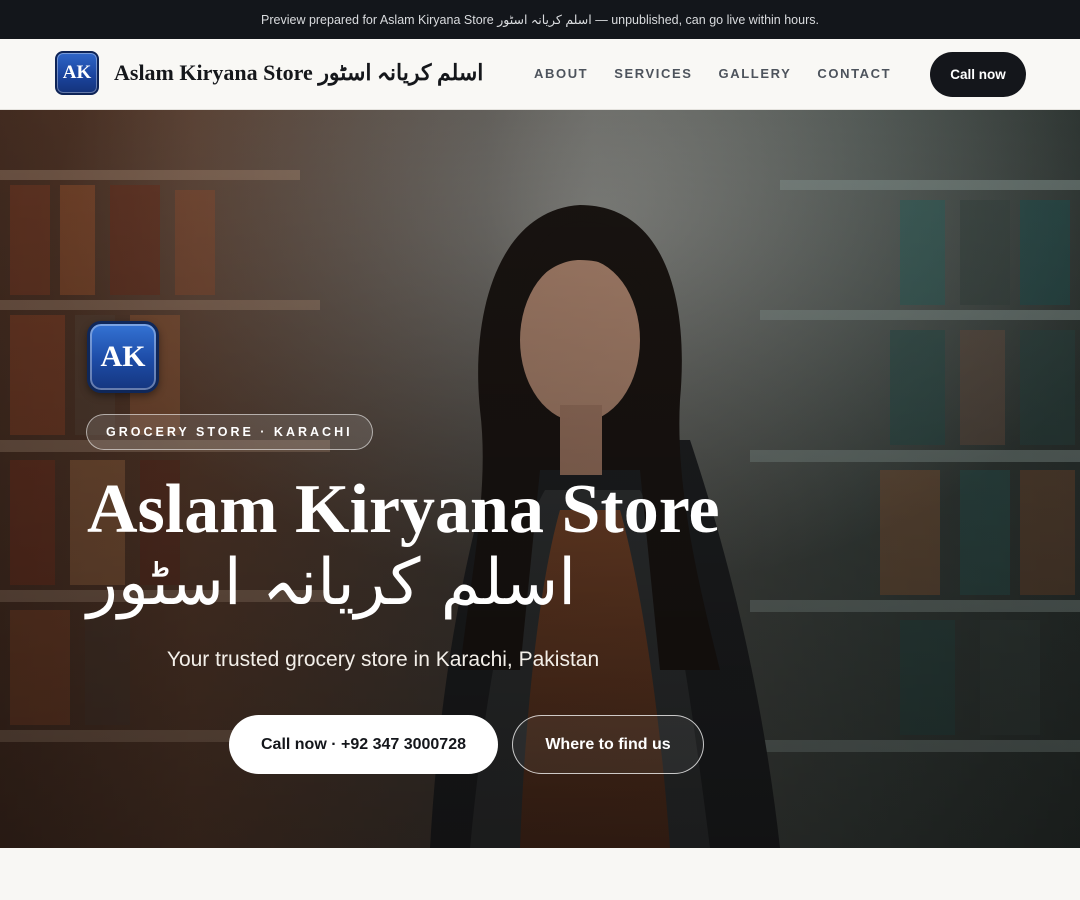  What do you see at coordinates (608, 744) in the screenshot?
I see `where-to-find-us-button: Where to find us` at bounding box center [608, 744].